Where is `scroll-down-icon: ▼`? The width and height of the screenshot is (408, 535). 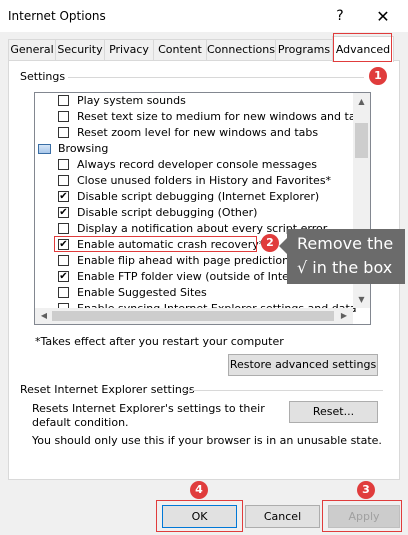
scroll-down-icon: ▼ is located at coordinates (361, 299).